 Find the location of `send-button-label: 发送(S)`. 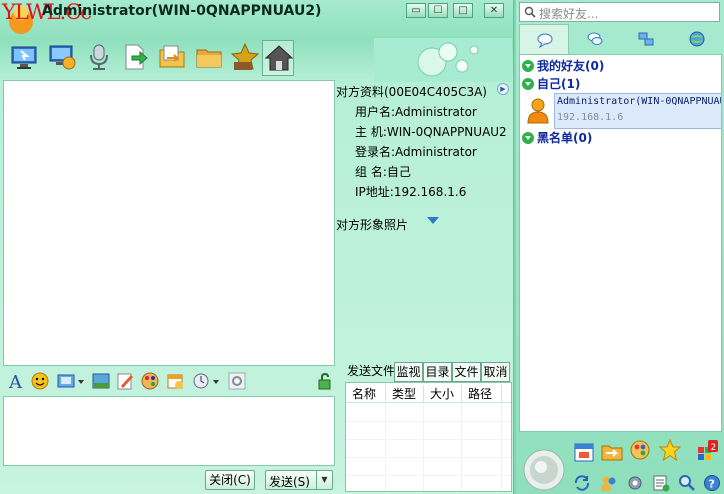

send-button-label: 发送(S) is located at coordinates (289, 482).